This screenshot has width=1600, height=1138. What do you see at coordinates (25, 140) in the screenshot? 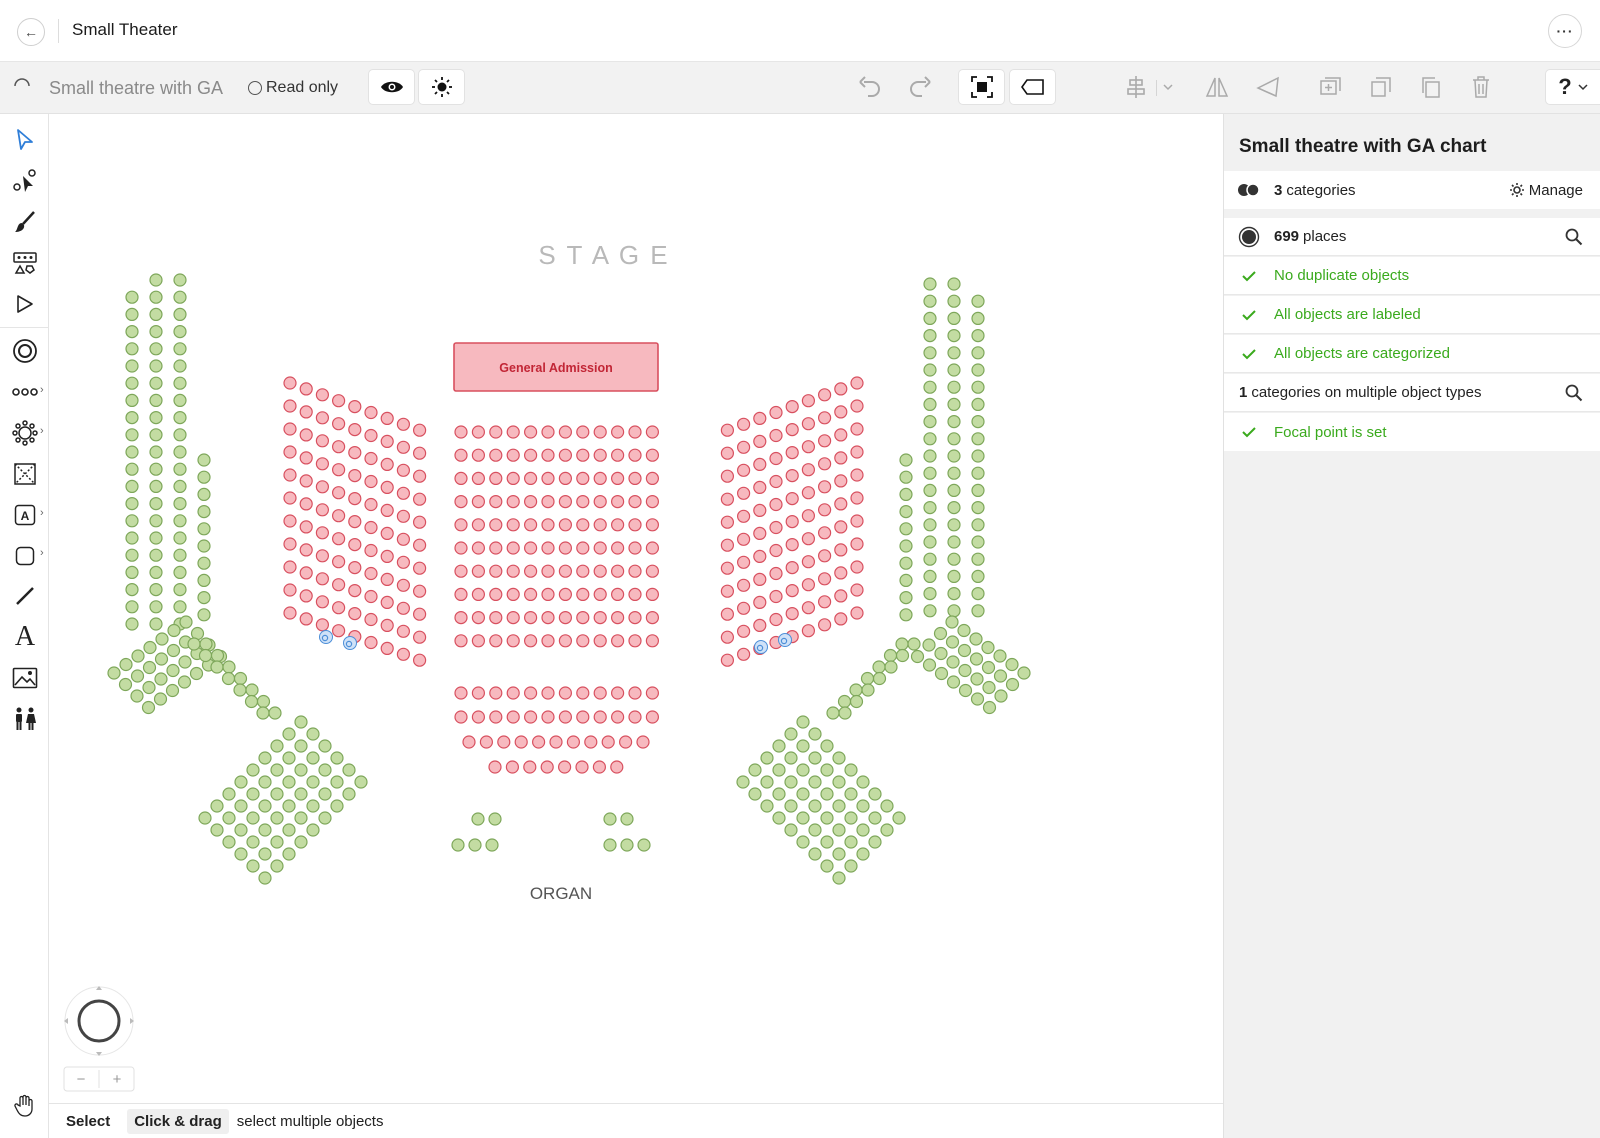
I see `select-tool` at bounding box center [25, 140].